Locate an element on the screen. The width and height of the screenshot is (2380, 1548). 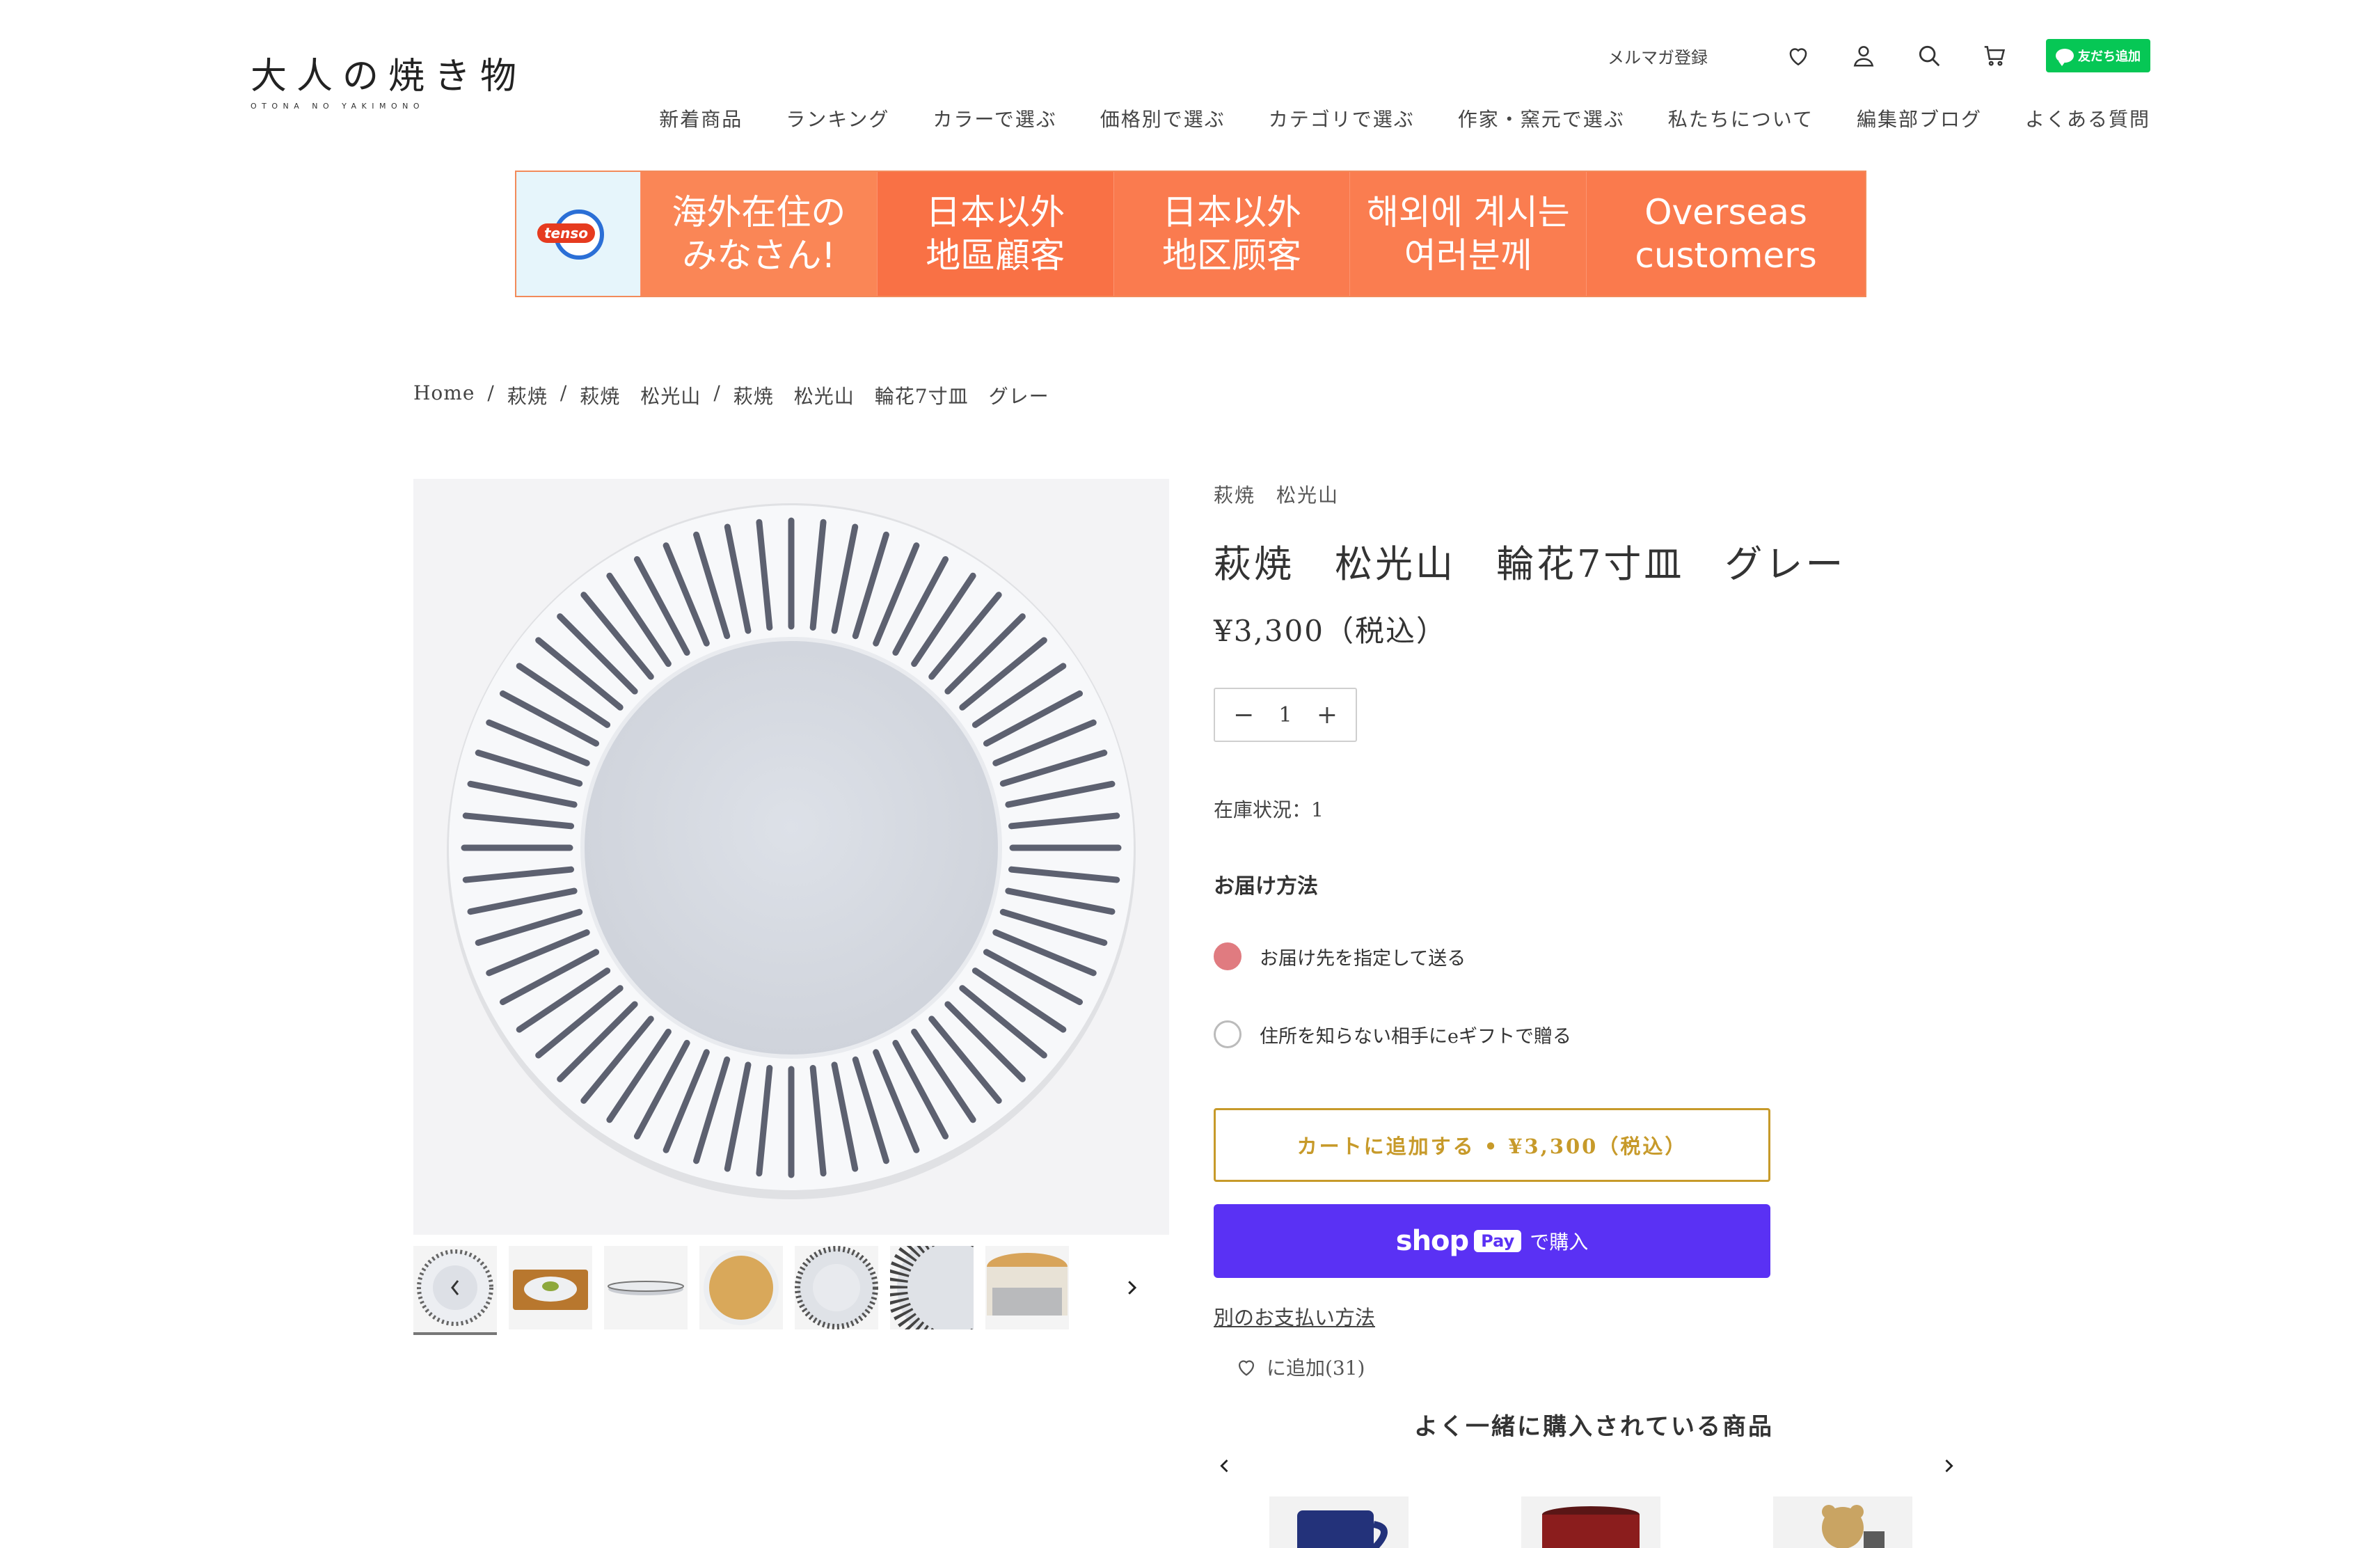
newsletter-link: メルマガ登録 is located at coordinates (1658, 56).